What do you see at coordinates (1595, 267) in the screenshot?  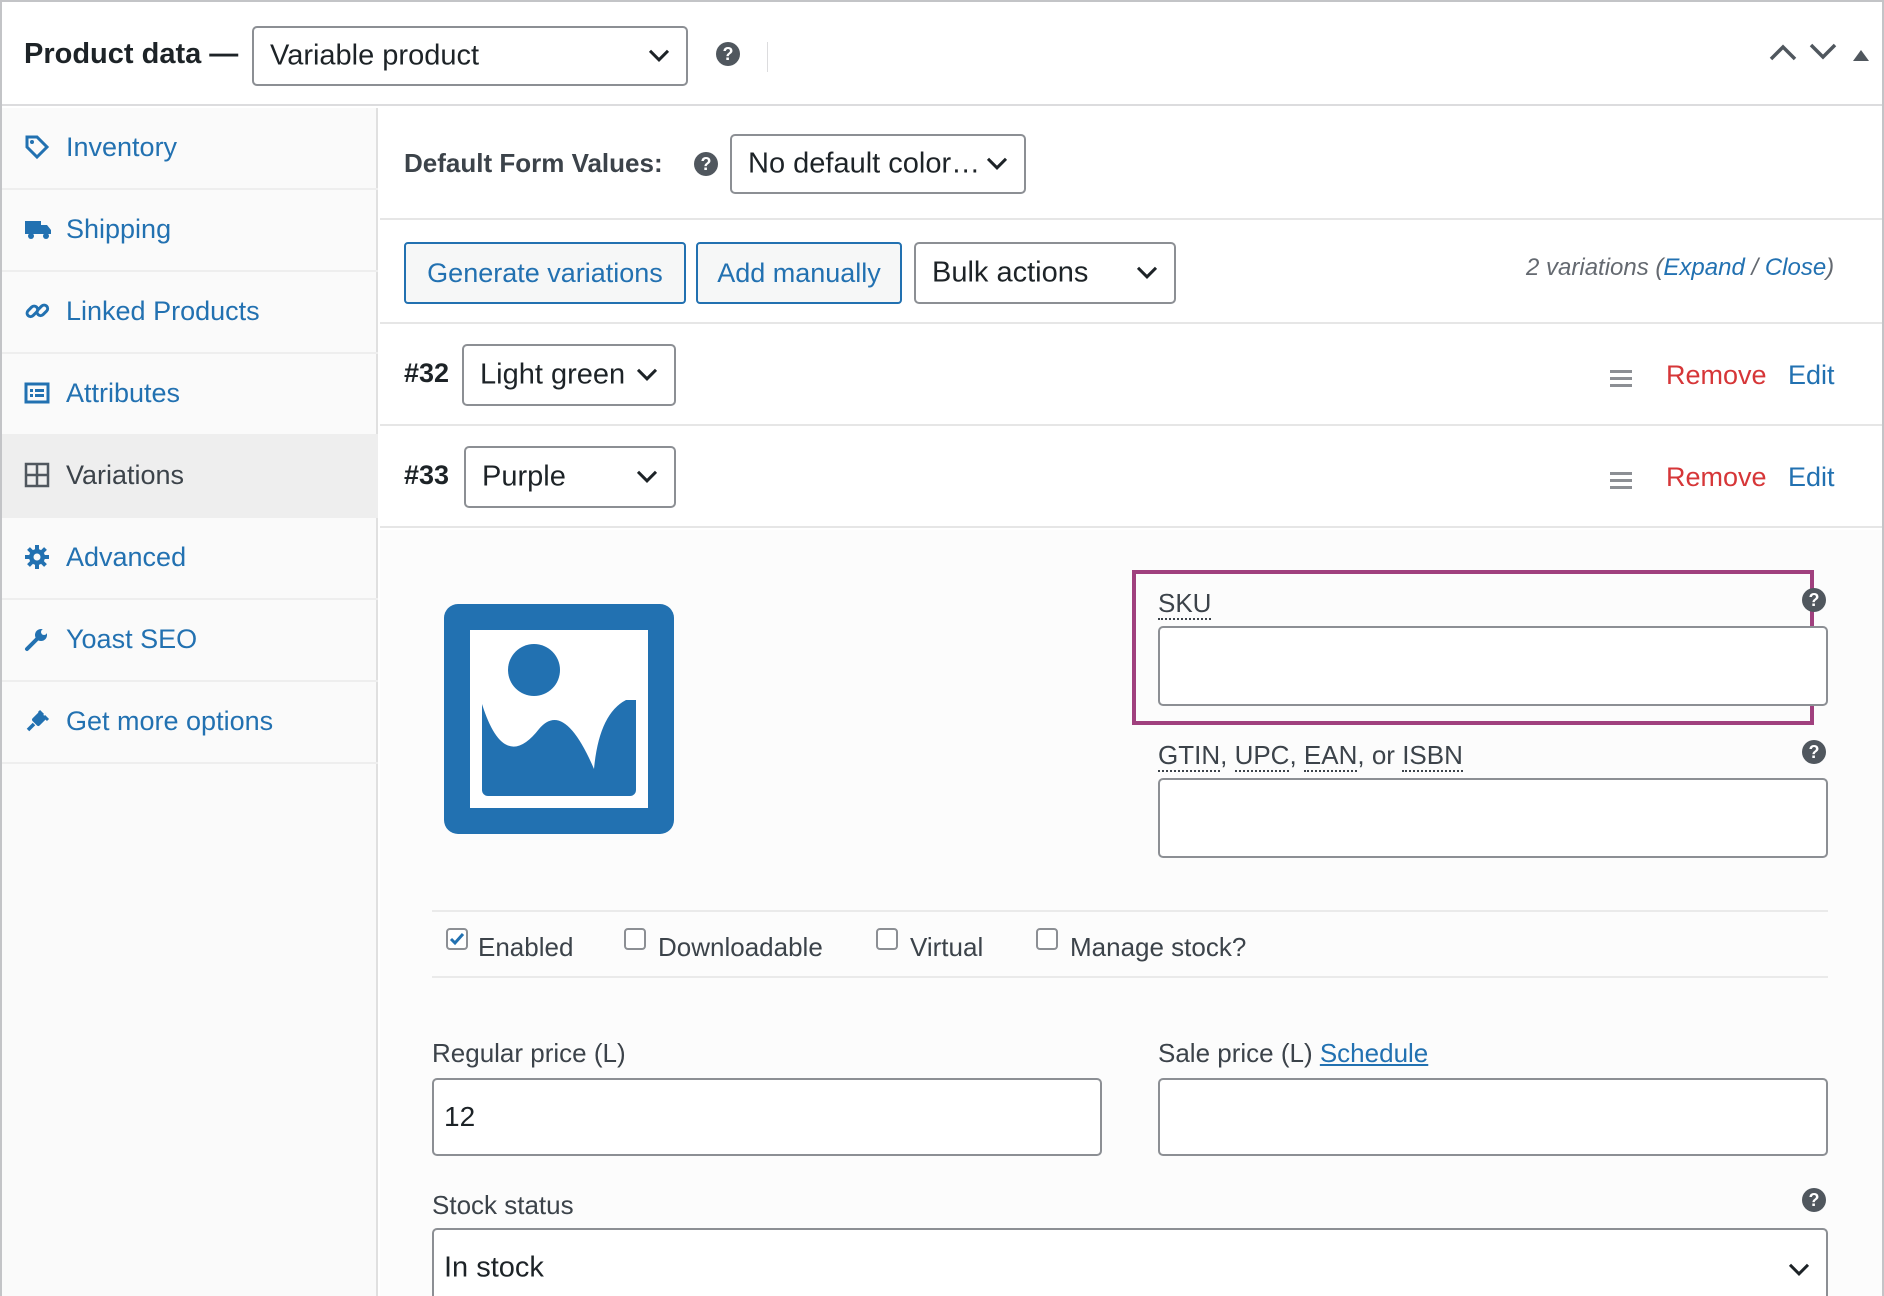 I see `variations-count-text: 2 variations (` at bounding box center [1595, 267].